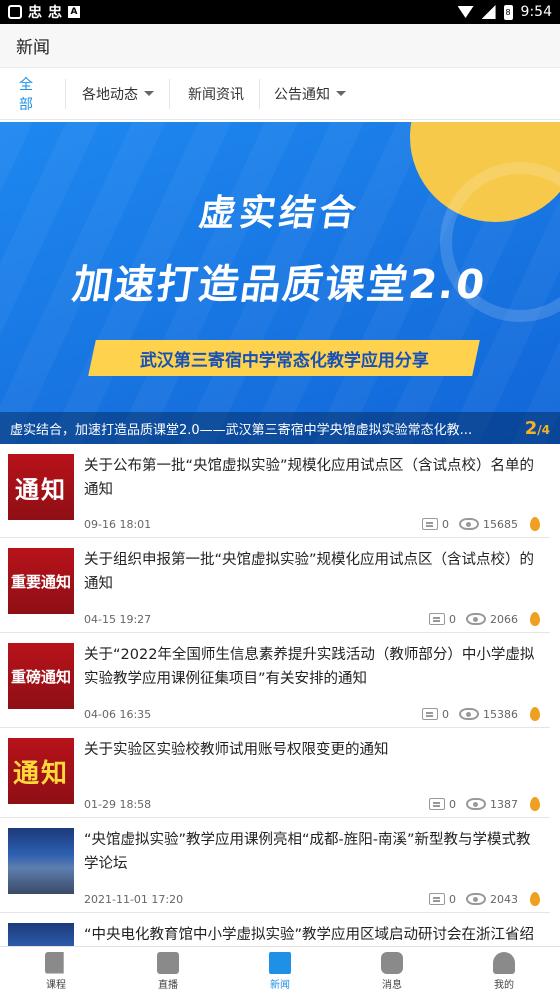 The image size is (560, 995). I want to click on battery-icon: 8, so click(508, 12).